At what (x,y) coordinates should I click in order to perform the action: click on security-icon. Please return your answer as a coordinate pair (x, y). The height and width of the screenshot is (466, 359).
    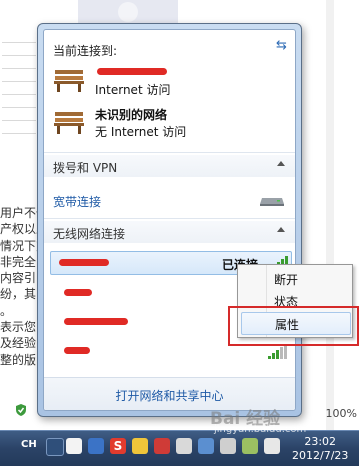
    Looking at the image, I should click on (162, 446).